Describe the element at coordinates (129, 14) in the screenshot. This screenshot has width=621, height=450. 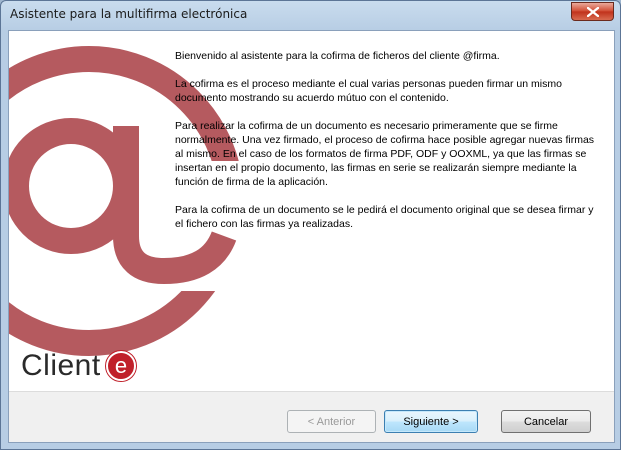
I see `window-title: Asistente para la multifirma electrónica` at that location.